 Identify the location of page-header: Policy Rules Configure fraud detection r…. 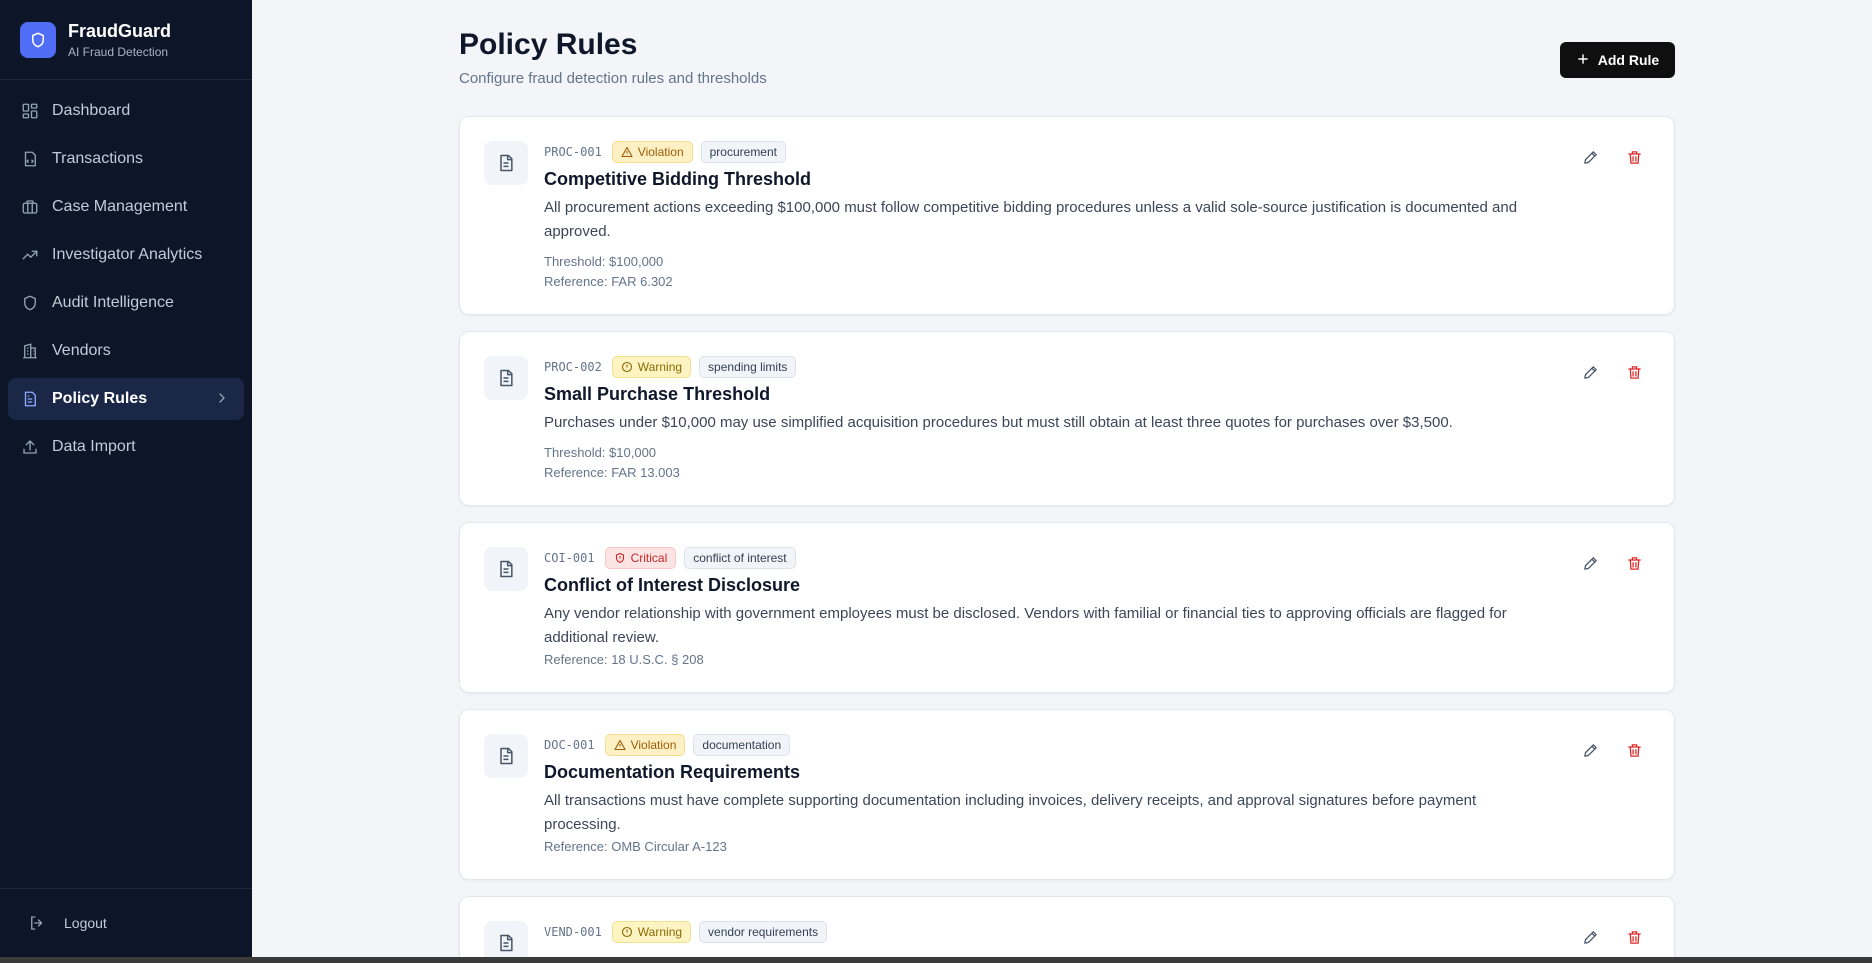
(1067, 57).